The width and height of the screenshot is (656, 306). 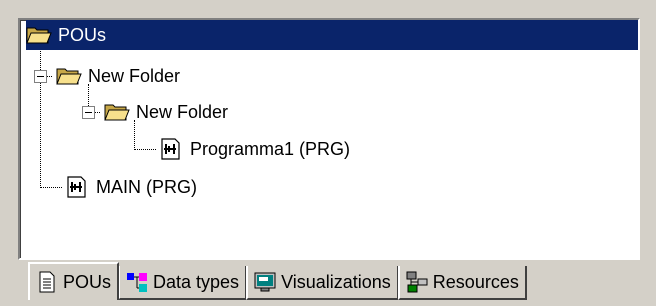 I want to click on visualization-icon, so click(x=265, y=282).